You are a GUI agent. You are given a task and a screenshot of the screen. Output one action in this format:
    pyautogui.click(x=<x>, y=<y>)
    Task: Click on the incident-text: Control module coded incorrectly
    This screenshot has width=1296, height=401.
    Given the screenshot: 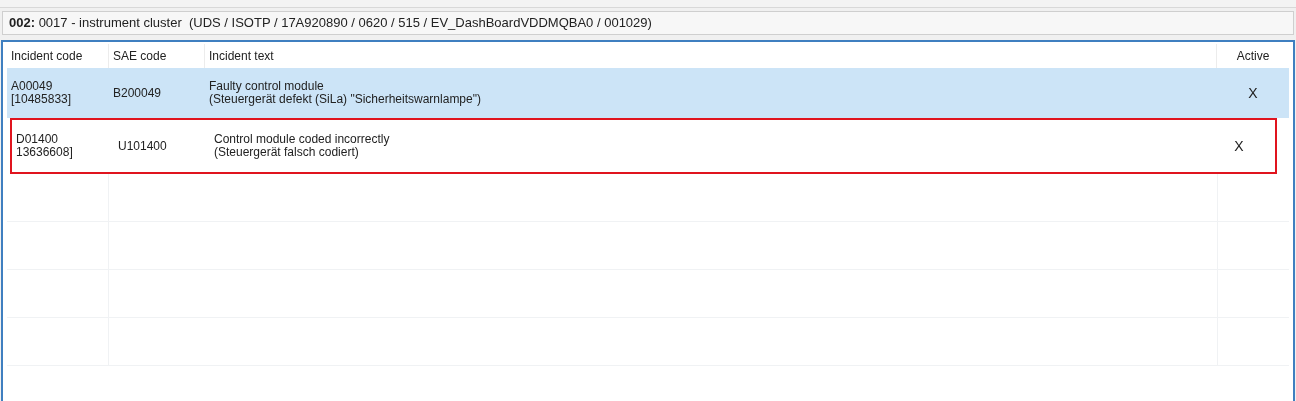 What is the action you would take?
    pyautogui.click(x=302, y=139)
    